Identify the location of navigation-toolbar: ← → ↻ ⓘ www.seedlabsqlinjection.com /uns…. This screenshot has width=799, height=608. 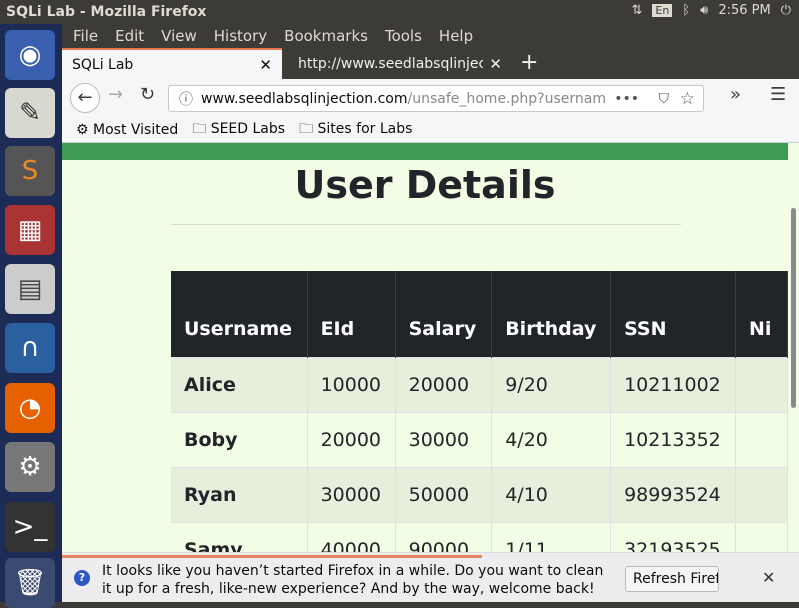
(430, 98).